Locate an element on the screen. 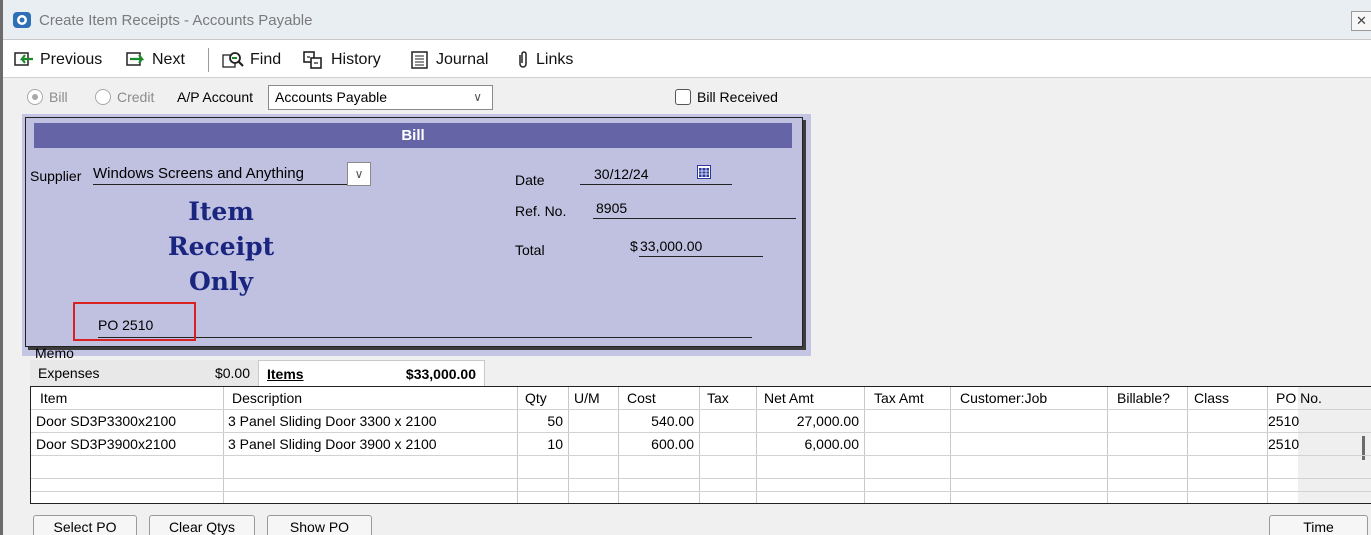 The height and width of the screenshot is (535, 1371). checkbox-box is located at coordinates (683, 97).